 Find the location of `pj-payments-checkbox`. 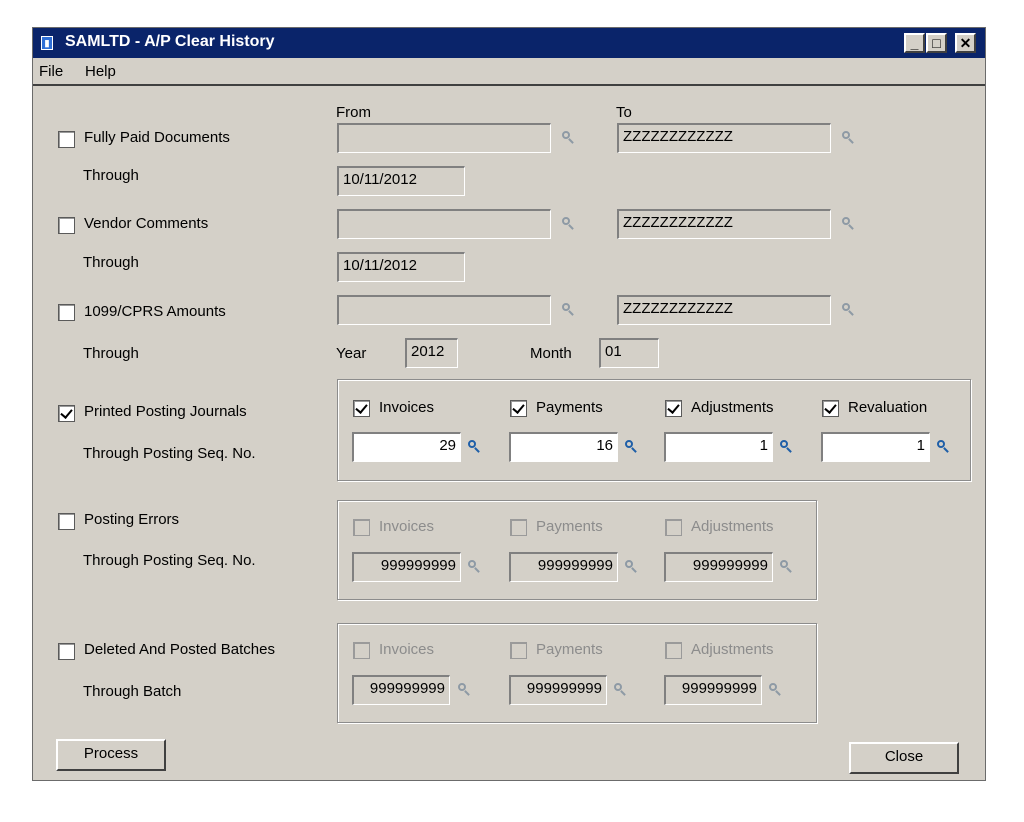

pj-payments-checkbox is located at coordinates (518, 408).